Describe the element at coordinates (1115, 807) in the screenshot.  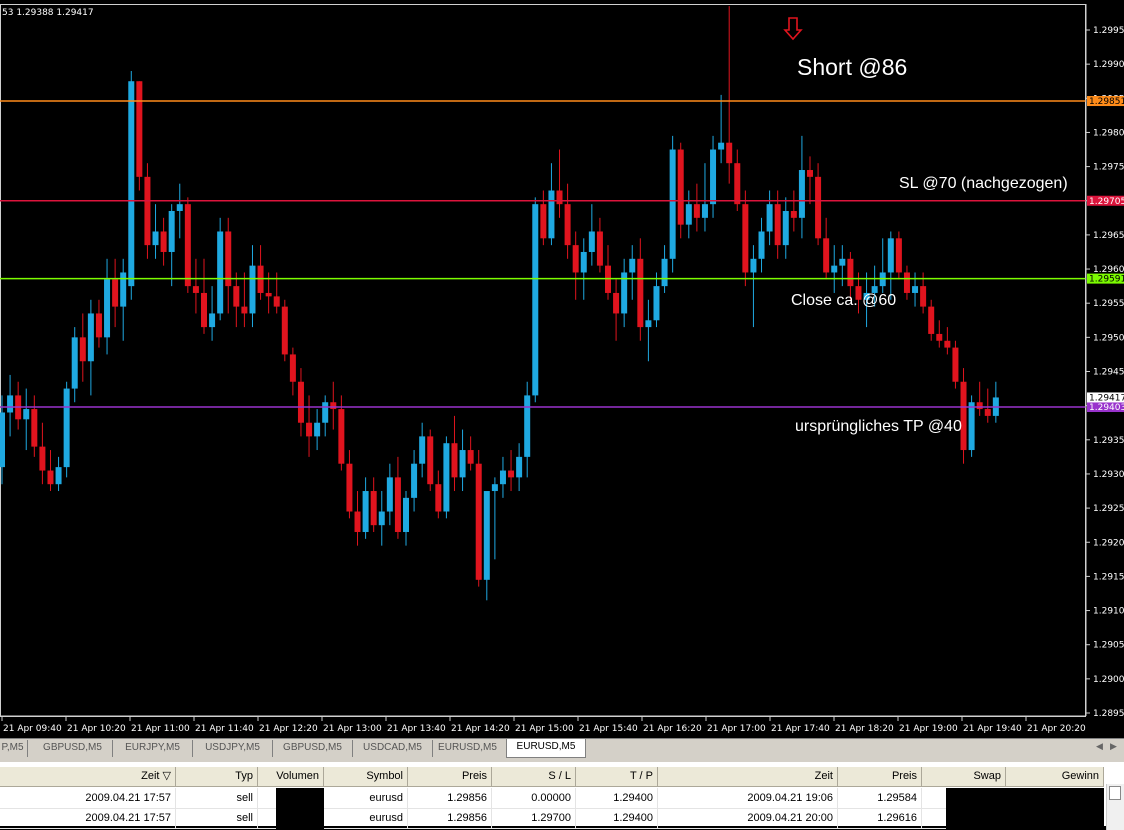
I see `terminal-scrollbar` at that location.